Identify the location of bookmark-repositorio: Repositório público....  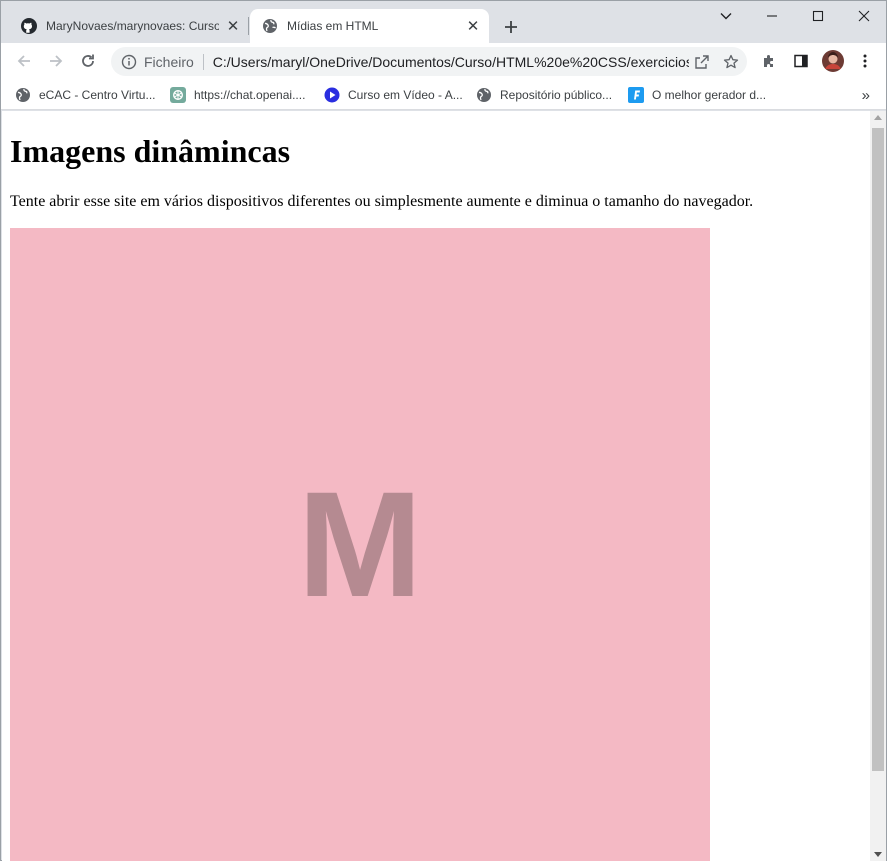
(544, 95).